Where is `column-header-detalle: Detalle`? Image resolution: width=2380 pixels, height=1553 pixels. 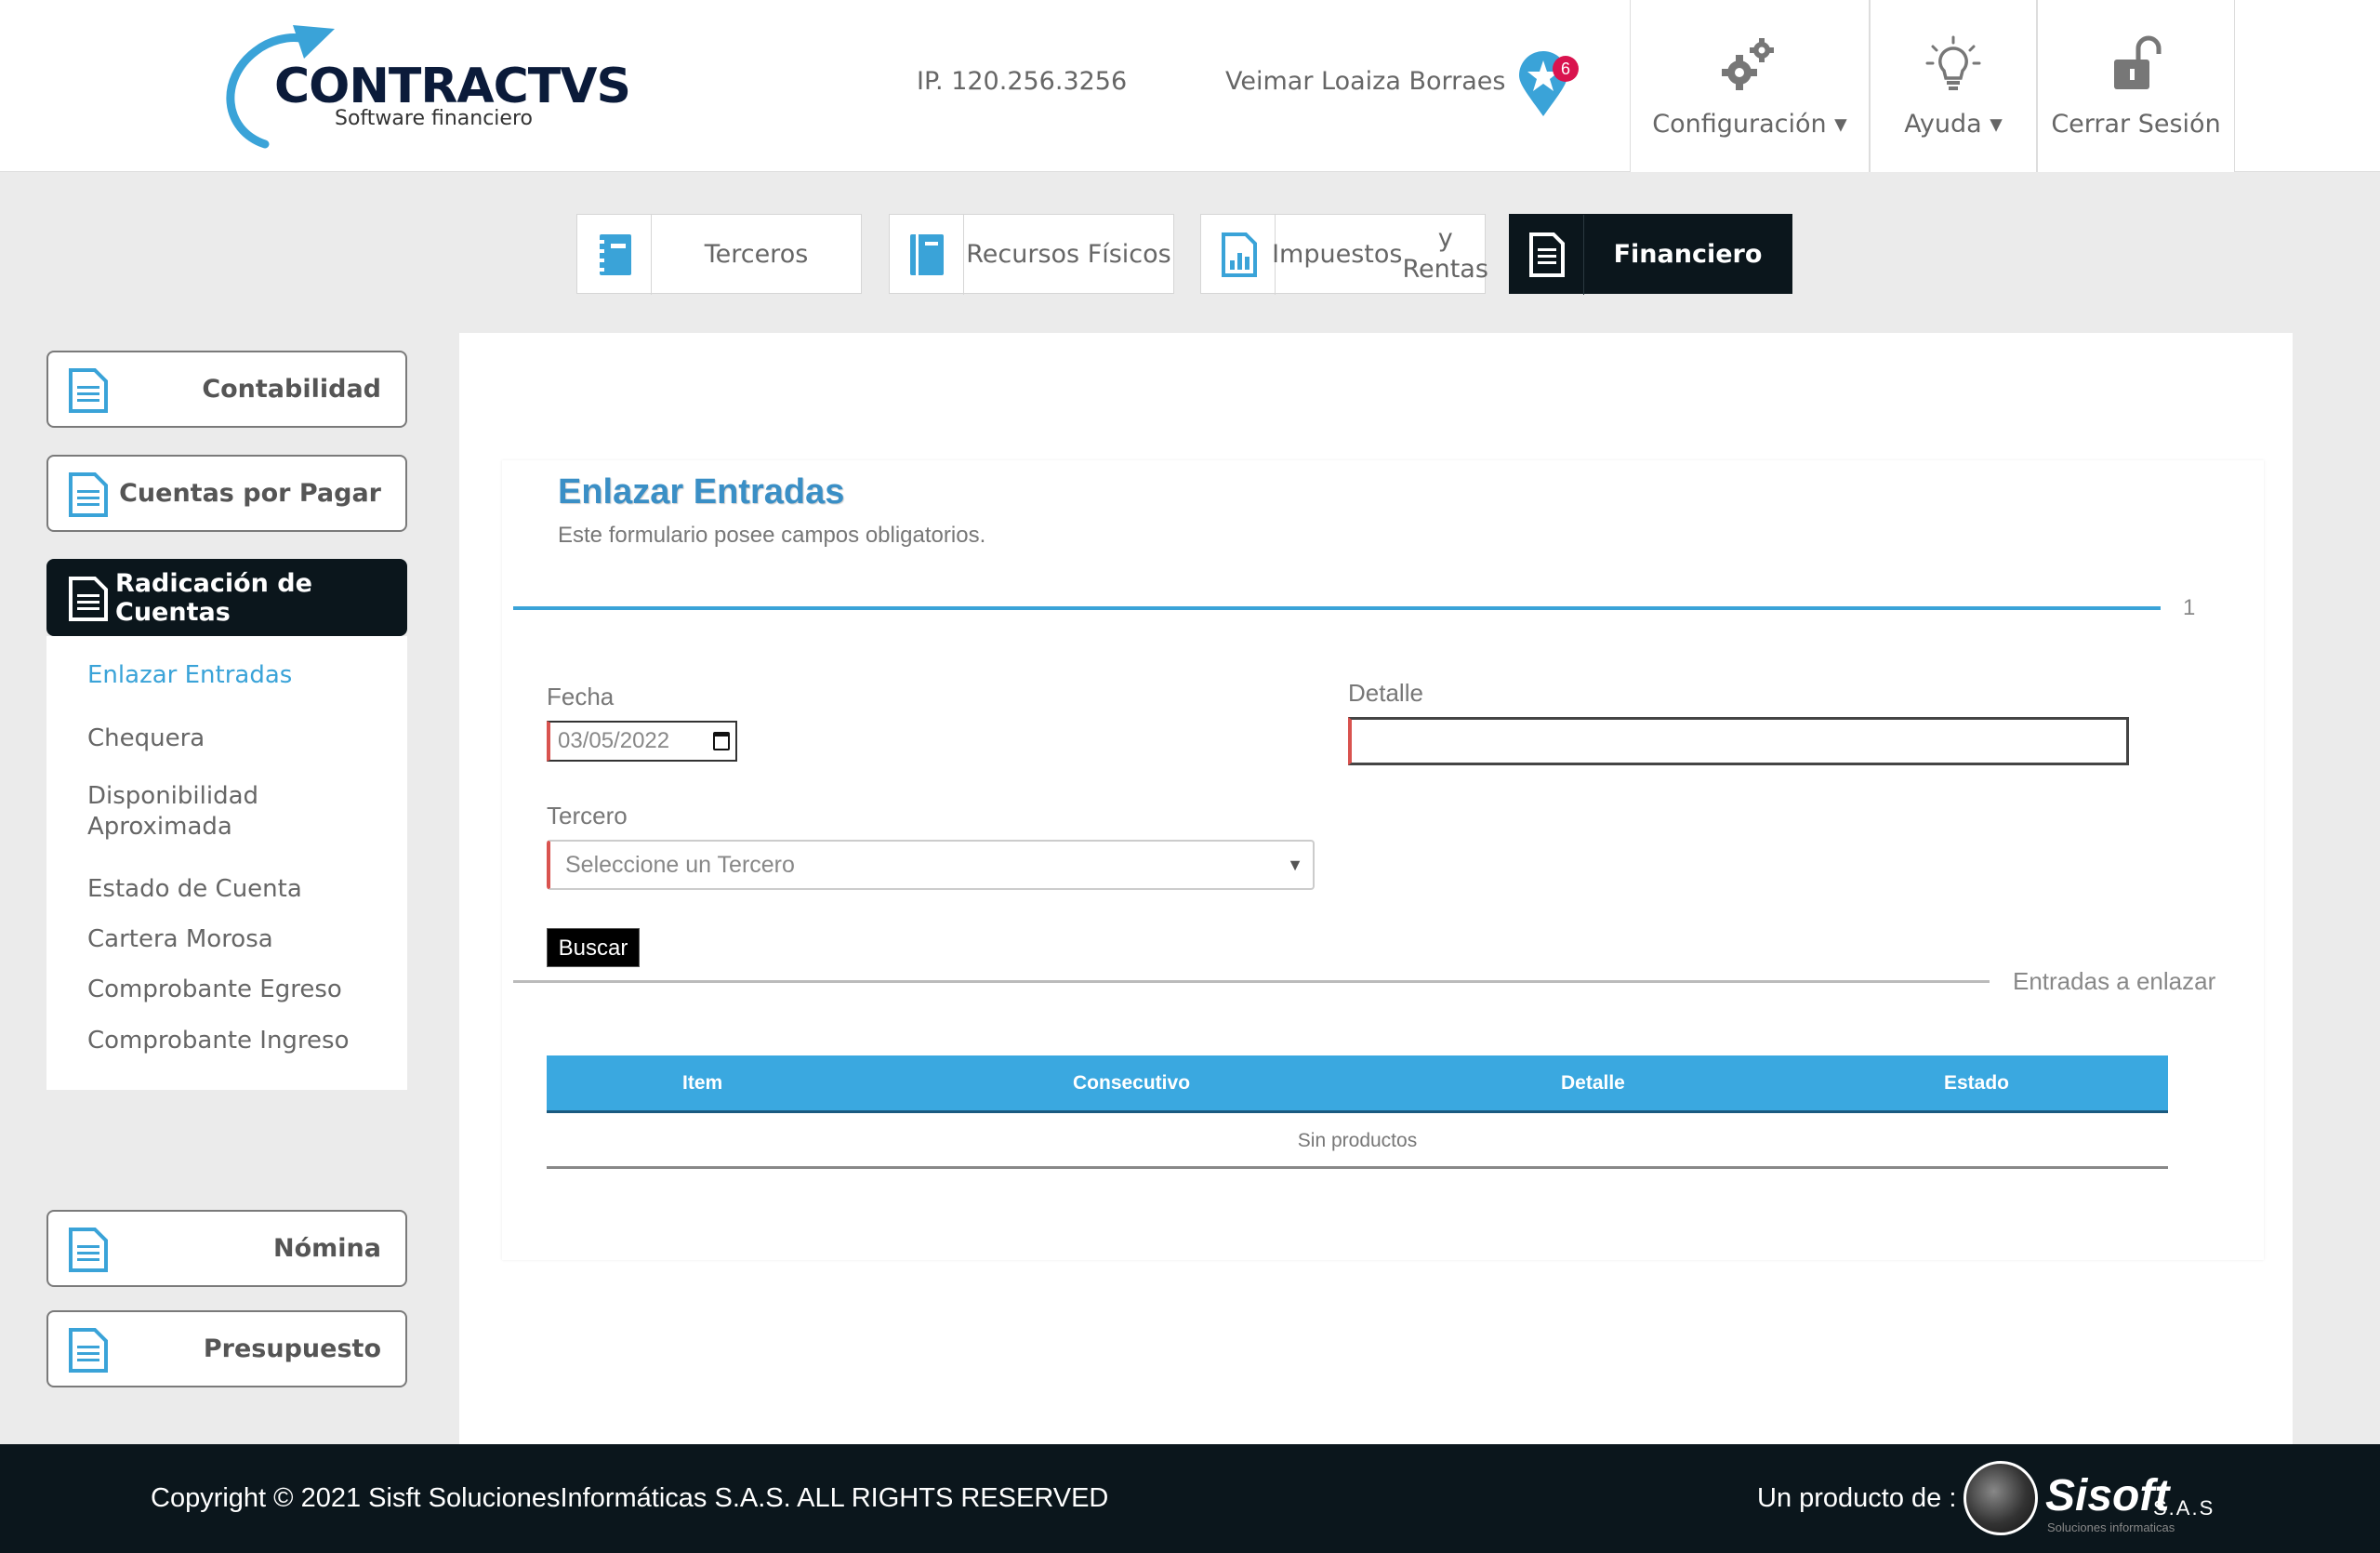 column-header-detalle: Detalle is located at coordinates (1593, 1083).